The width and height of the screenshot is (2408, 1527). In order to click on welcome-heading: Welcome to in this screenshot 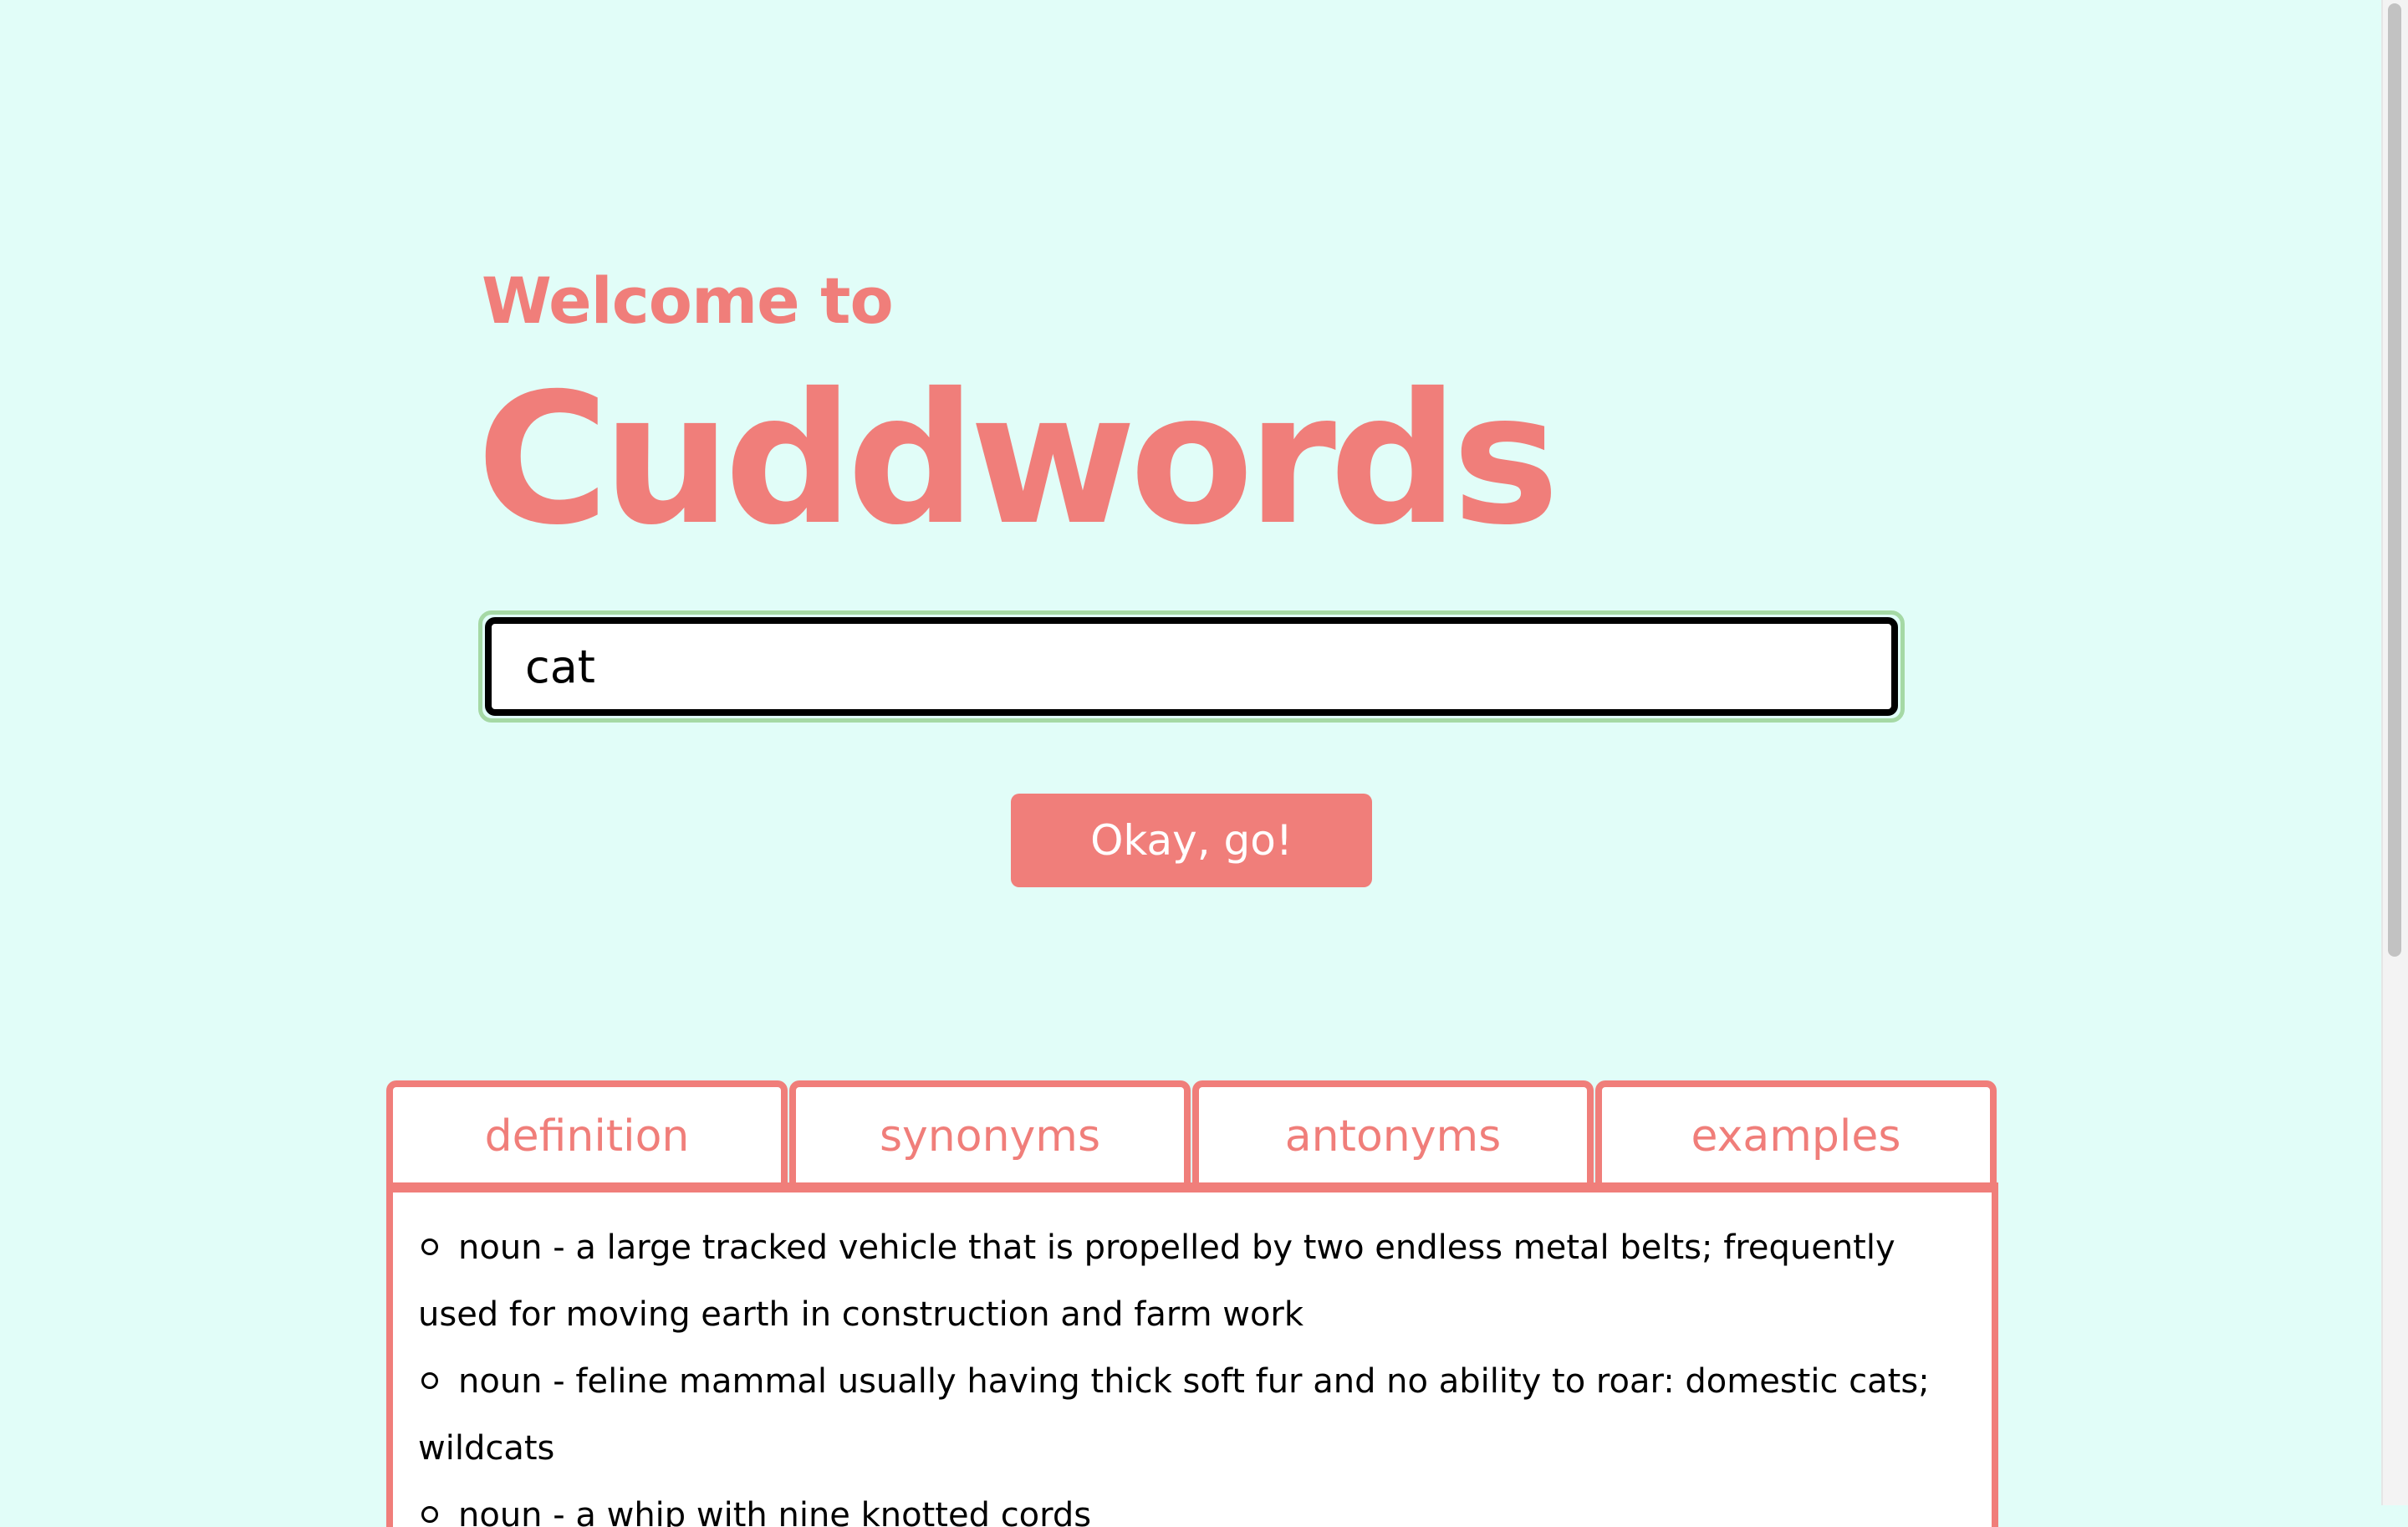, I will do `click(688, 300)`.